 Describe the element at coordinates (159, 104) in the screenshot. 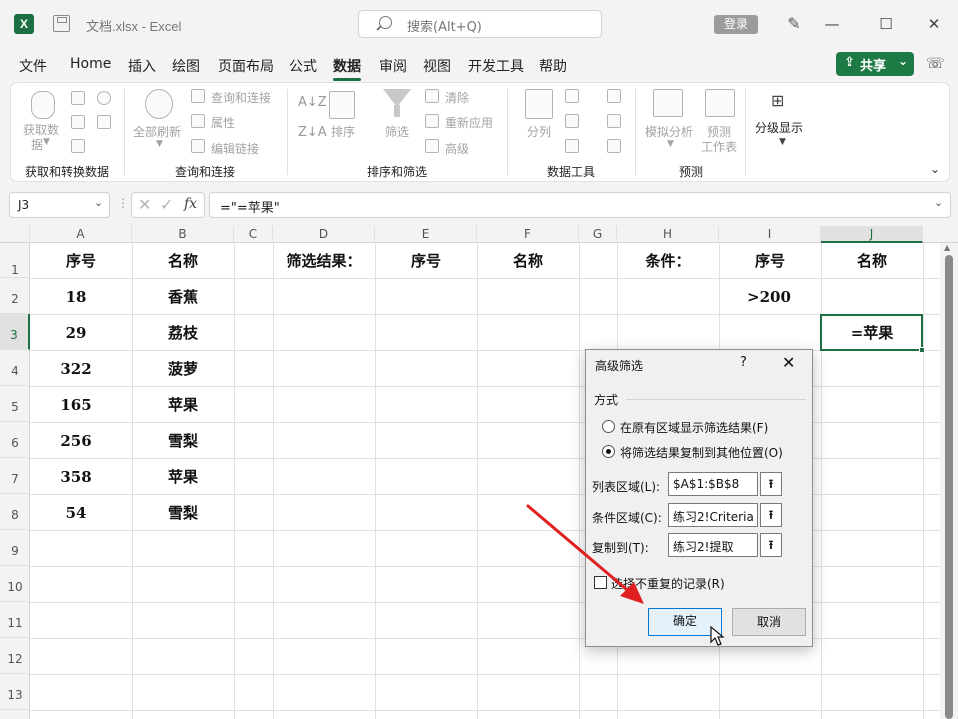

I see `refresh-all-icon` at that location.